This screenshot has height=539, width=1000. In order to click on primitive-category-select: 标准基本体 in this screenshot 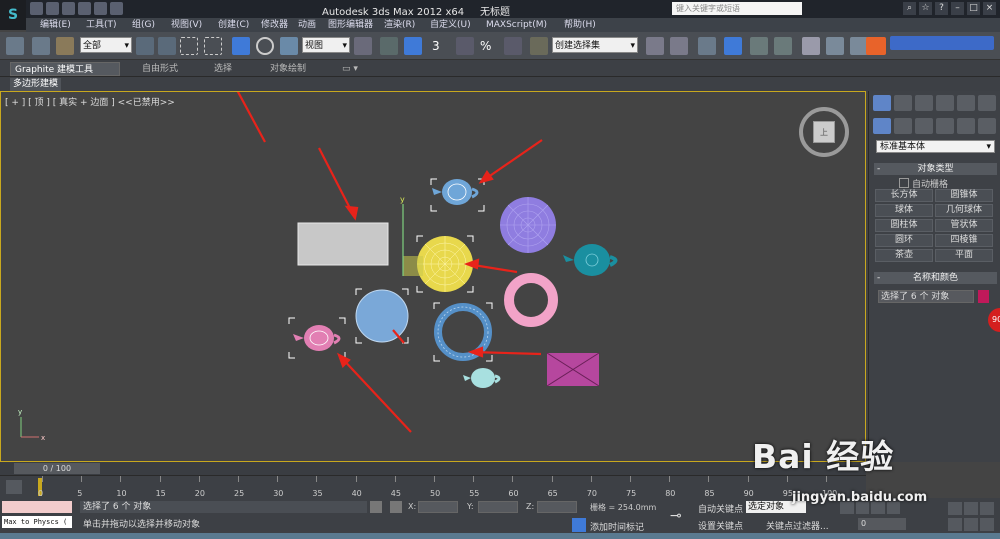, I will do `click(935, 147)`.